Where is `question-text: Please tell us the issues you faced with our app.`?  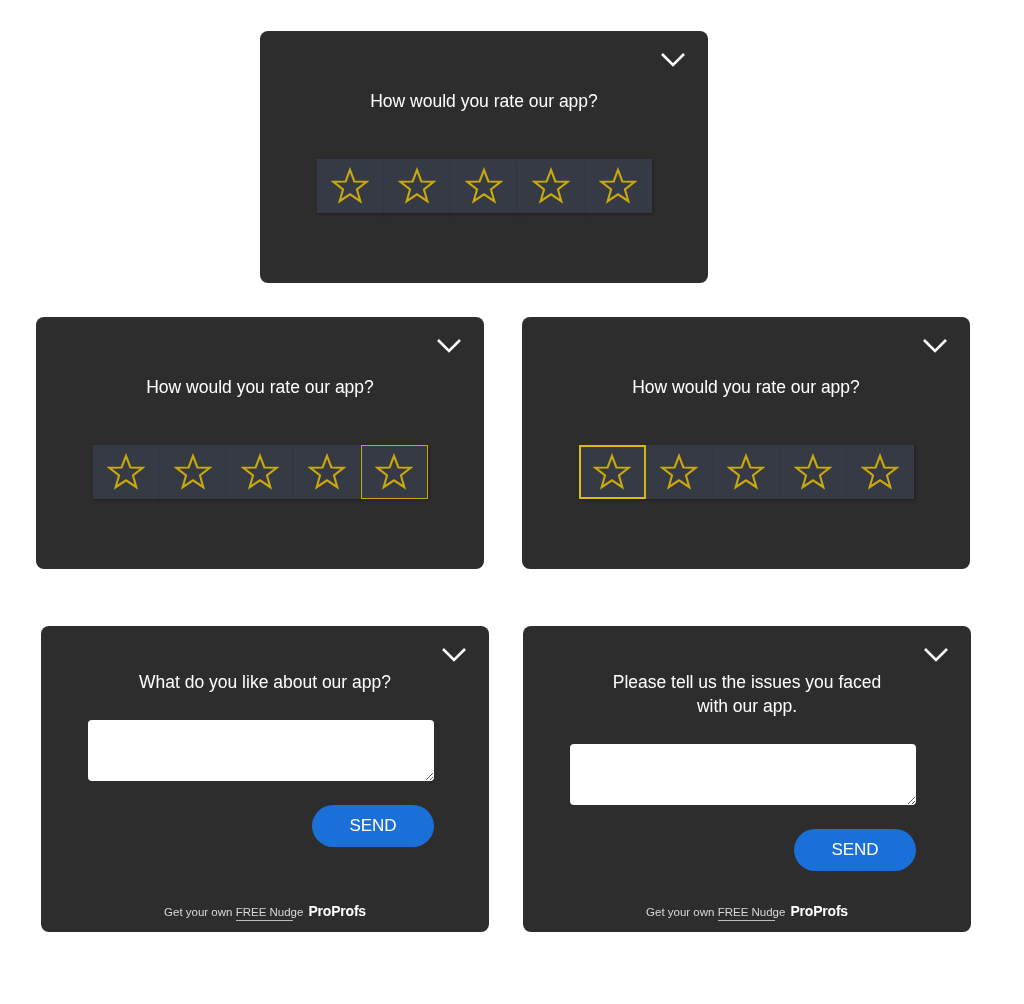
question-text: Please tell us the issues you faced with our app. is located at coordinates (747, 694).